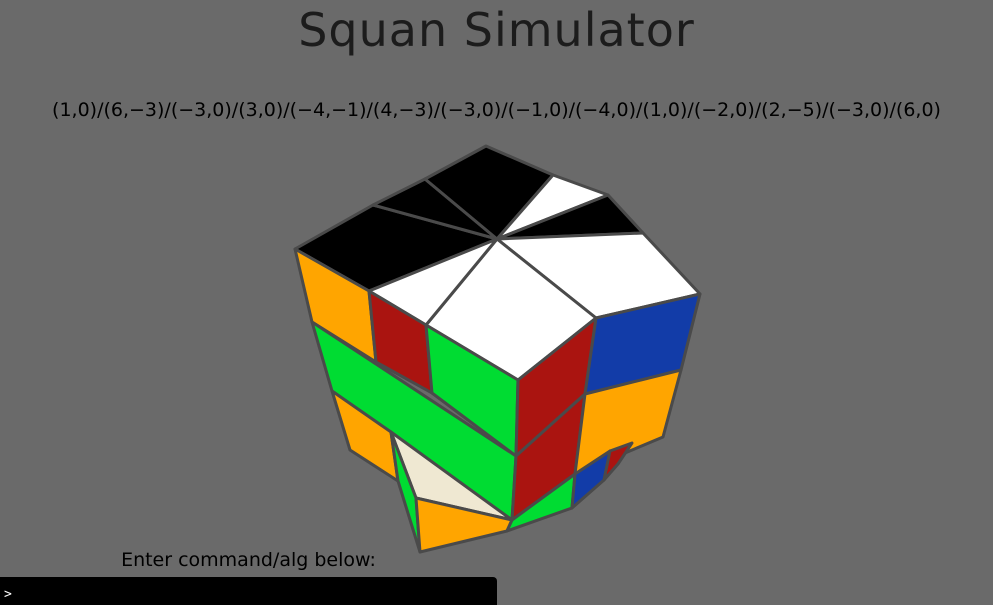  I want to click on command-input, so click(251, 592).